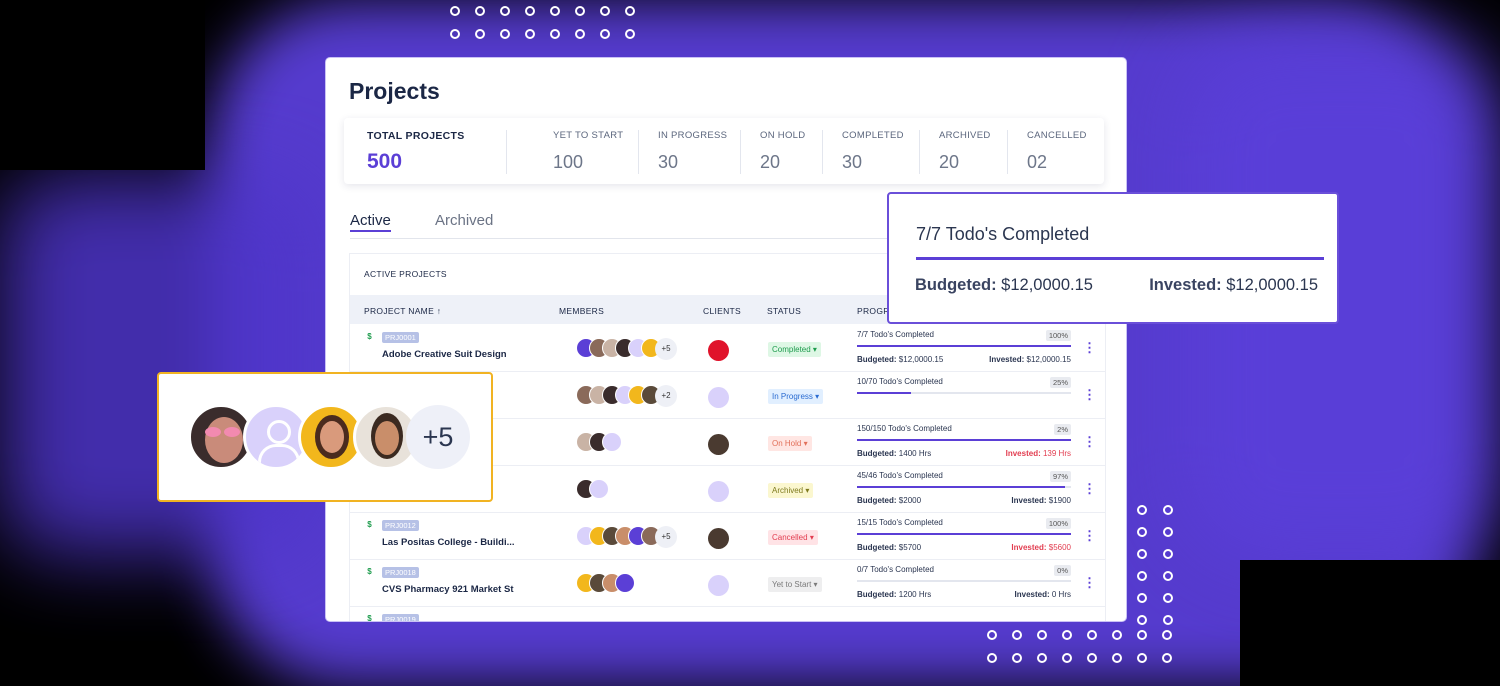 The height and width of the screenshot is (686, 1500). Describe the element at coordinates (1060, 382) in the screenshot. I see `progress-percent: 25%` at that location.